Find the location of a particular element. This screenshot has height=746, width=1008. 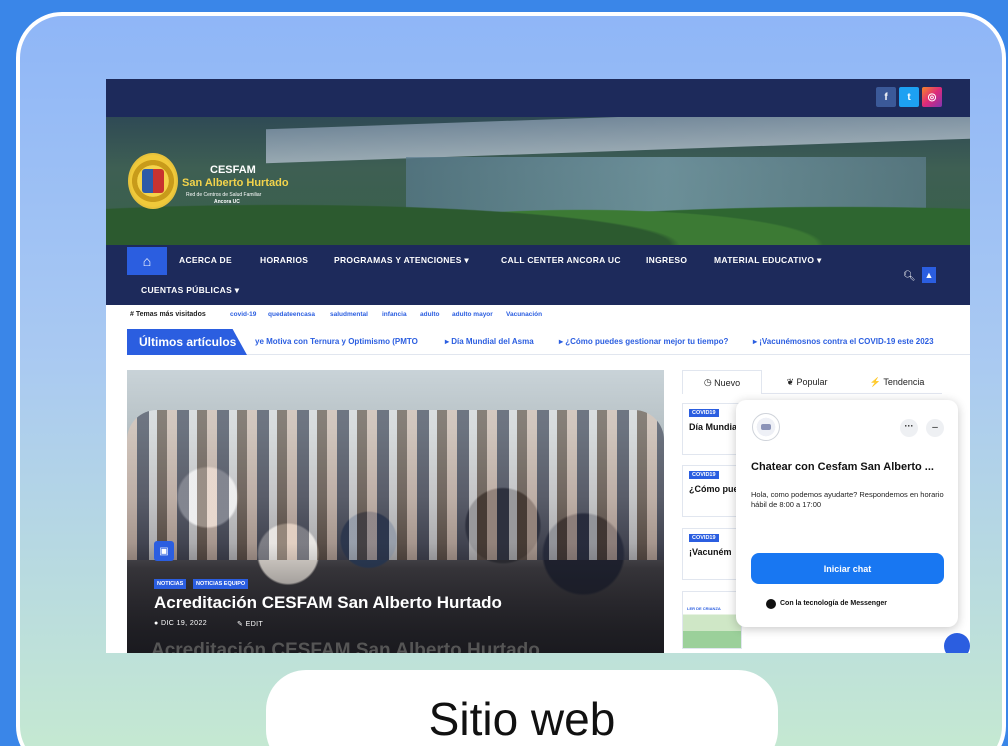

caption-pill: Sitio web is located at coordinates (522, 708).